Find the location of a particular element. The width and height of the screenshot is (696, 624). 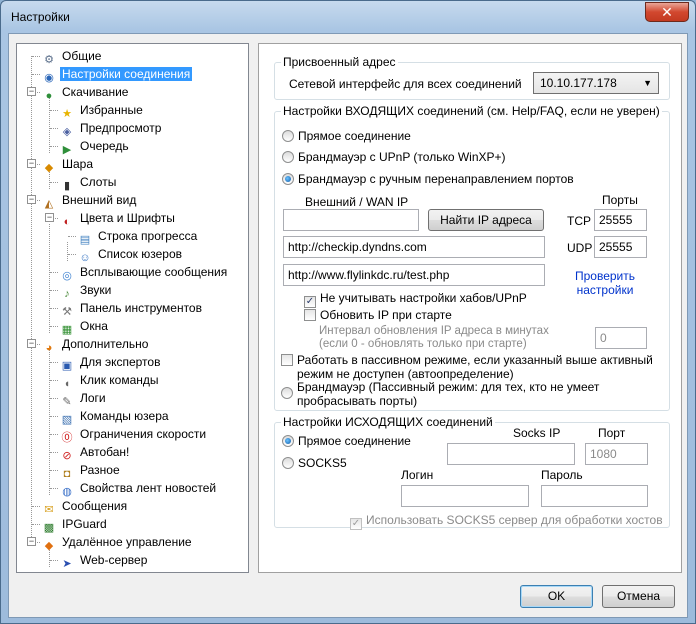

tree-item-label: Список юзеров is located at coordinates (140, 254).